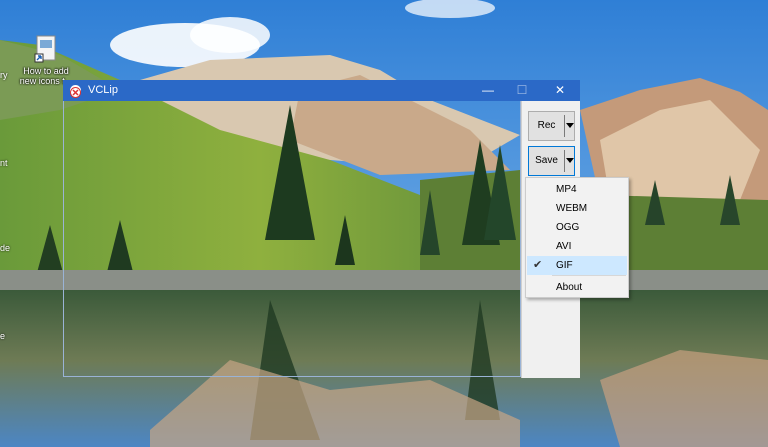 The image size is (768, 447). Describe the element at coordinates (546, 161) in the screenshot. I see `save-button: Save` at that location.